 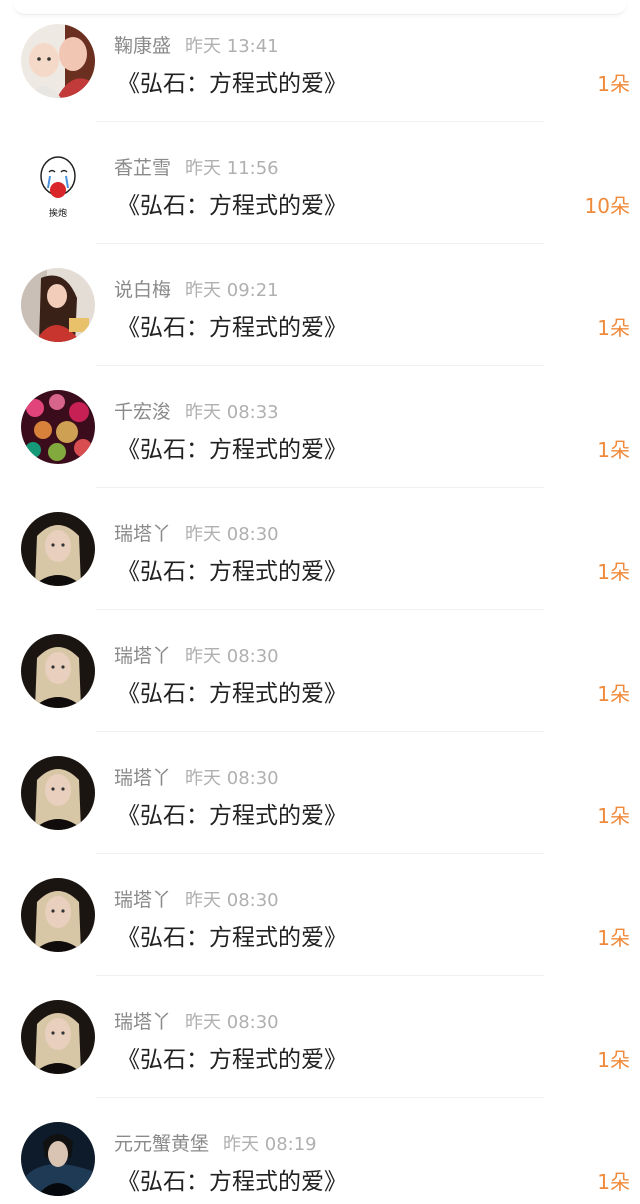 What do you see at coordinates (270, 1144) in the screenshot?
I see `timestamp: 昨天 08:19` at bounding box center [270, 1144].